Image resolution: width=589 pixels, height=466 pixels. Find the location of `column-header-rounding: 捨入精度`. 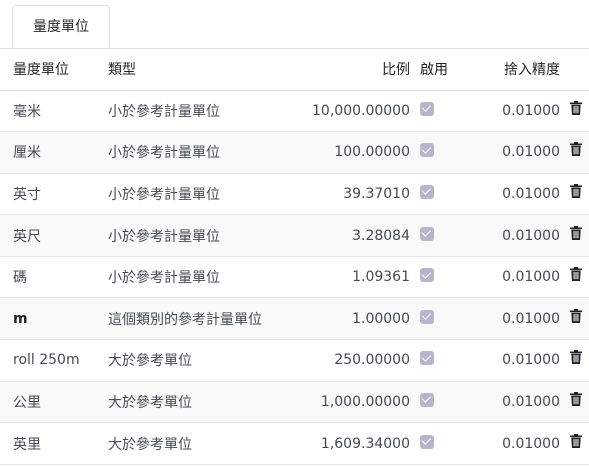

column-header-rounding: 捨入精度 is located at coordinates (531, 69).